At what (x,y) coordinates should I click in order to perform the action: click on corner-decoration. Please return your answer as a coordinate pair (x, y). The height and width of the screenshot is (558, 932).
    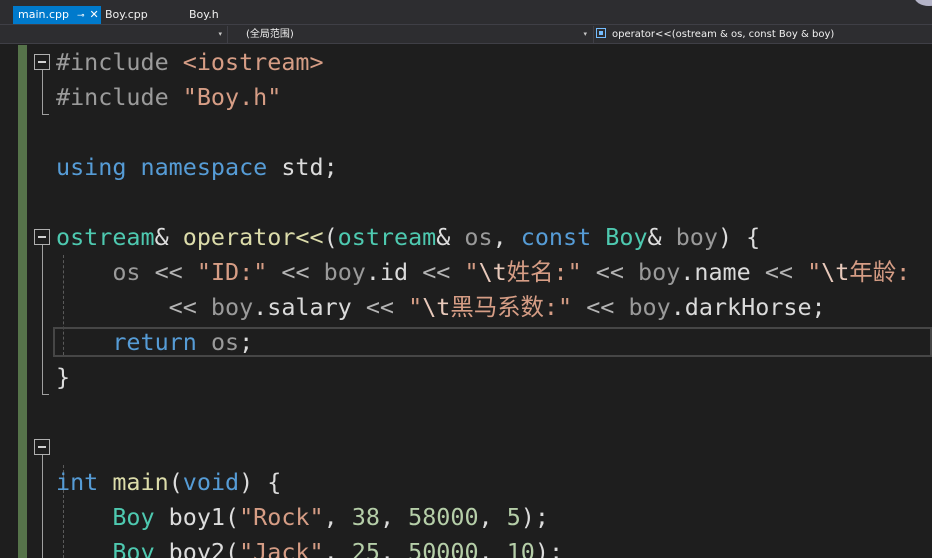
    Looking at the image, I should click on (923, 3).